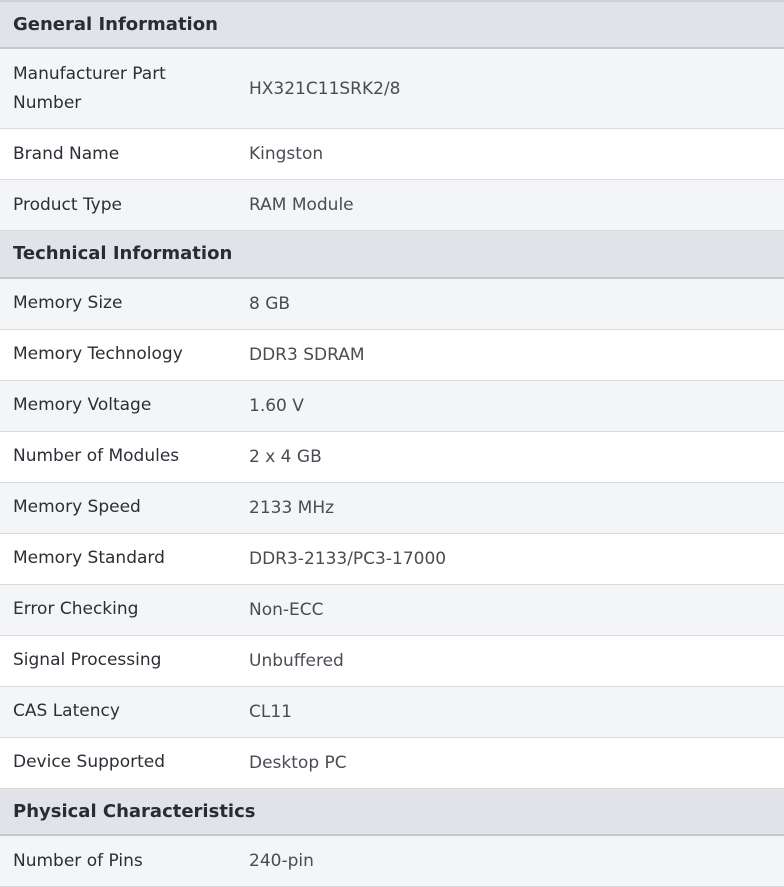  Describe the element at coordinates (510, 861) in the screenshot. I see `spec-value: 240-pin` at that location.